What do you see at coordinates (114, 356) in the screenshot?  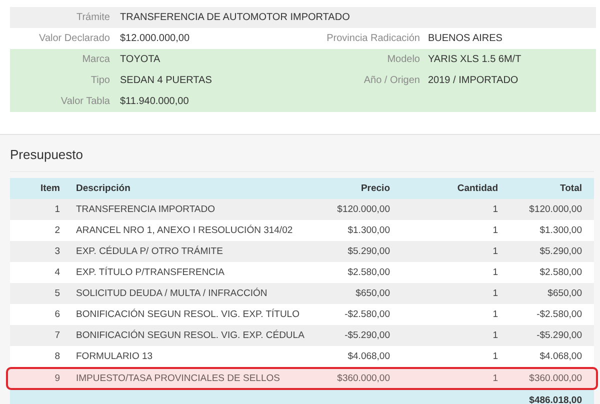 I see `table-cell-text: FORMULARIO 13` at bounding box center [114, 356].